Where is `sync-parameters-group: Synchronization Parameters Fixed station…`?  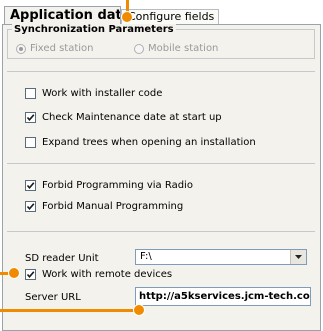
sync-parameters-group: Synchronization Parameters Fixed station… is located at coordinates (161, 41).